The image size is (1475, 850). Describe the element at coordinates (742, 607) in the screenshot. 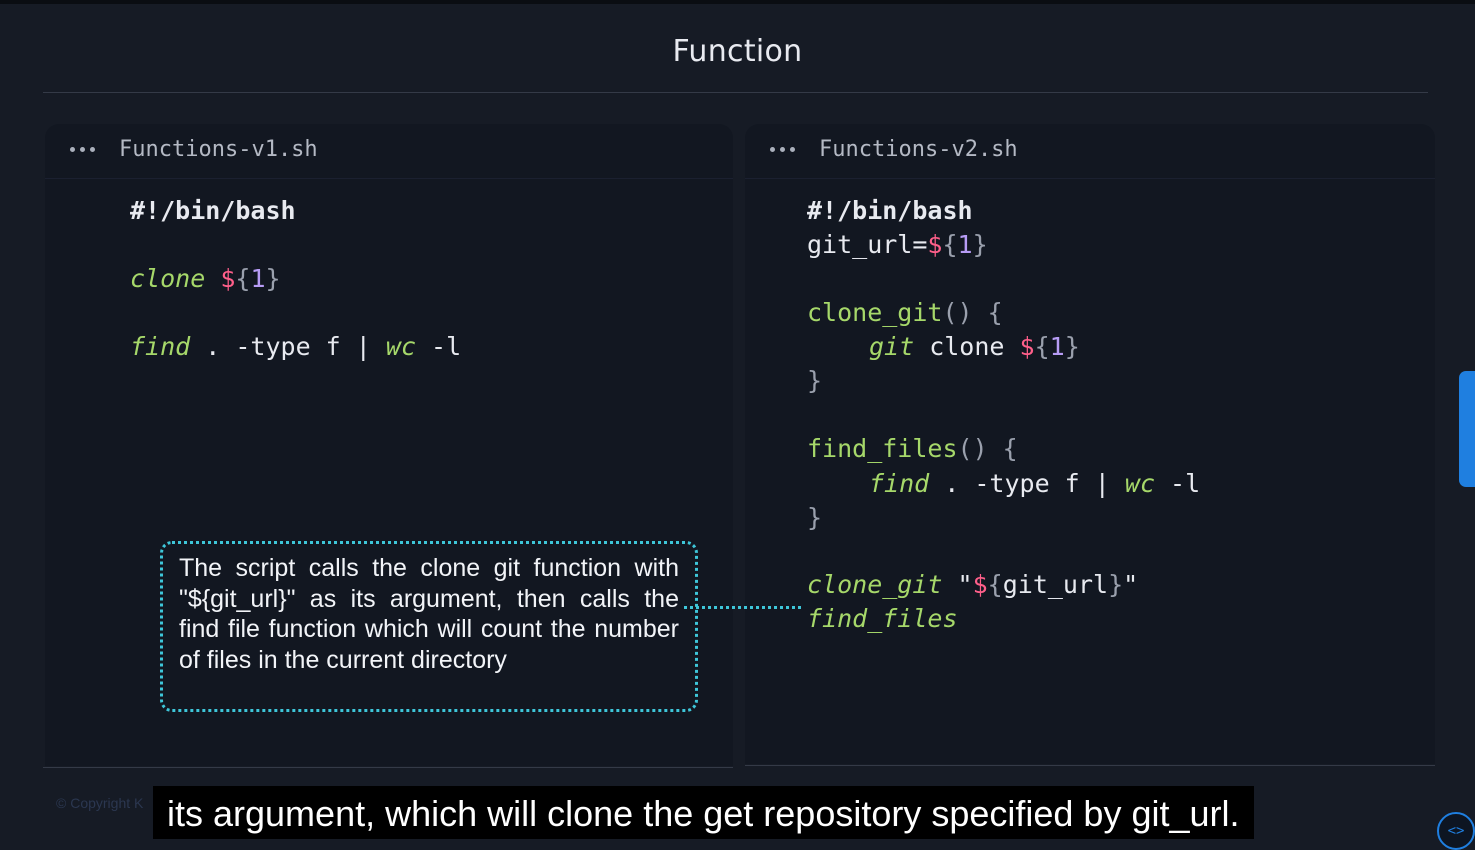

I see `callout-connector` at that location.